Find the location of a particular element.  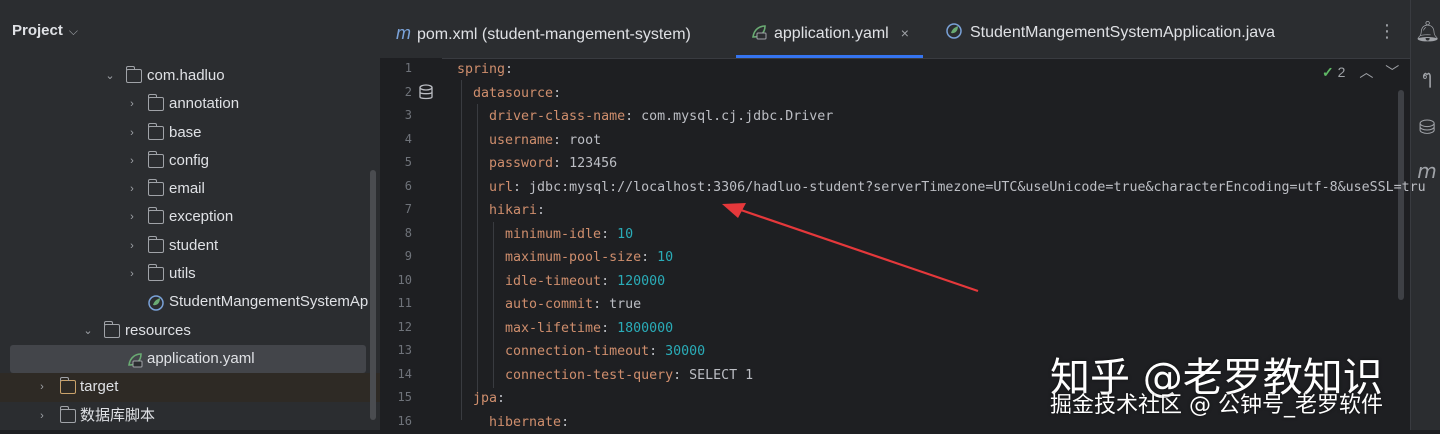

watermark-juejin: 掘金技术社区 @ 公钟号_老罗软件 is located at coordinates (1216, 405).